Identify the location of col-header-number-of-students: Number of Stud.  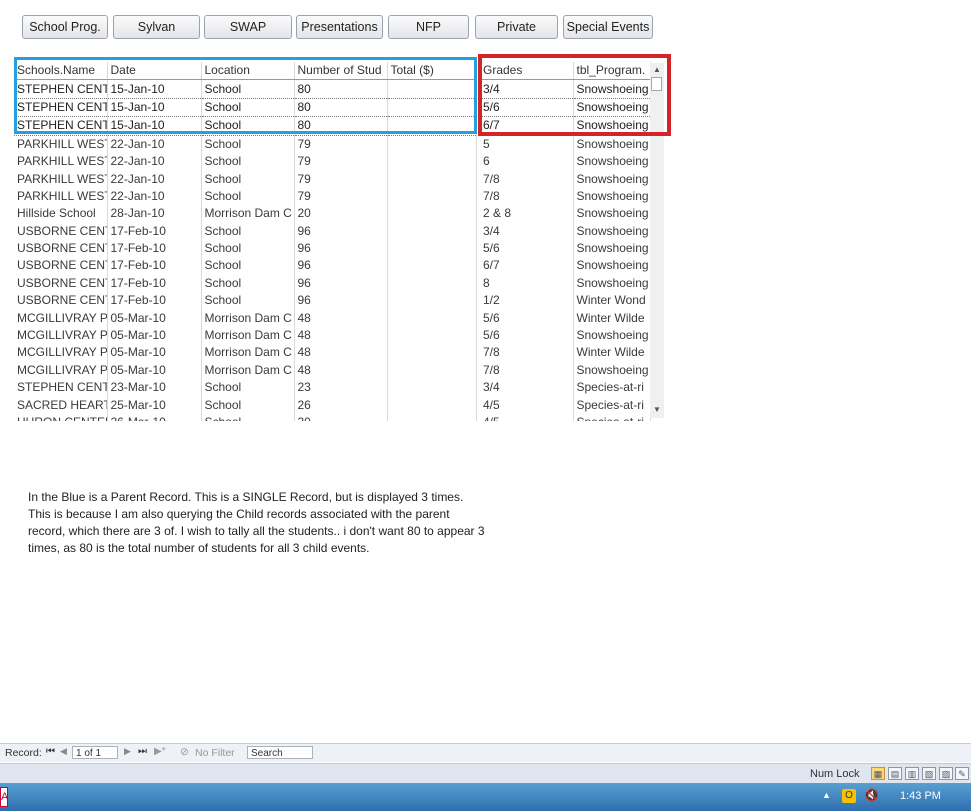
(341, 71).